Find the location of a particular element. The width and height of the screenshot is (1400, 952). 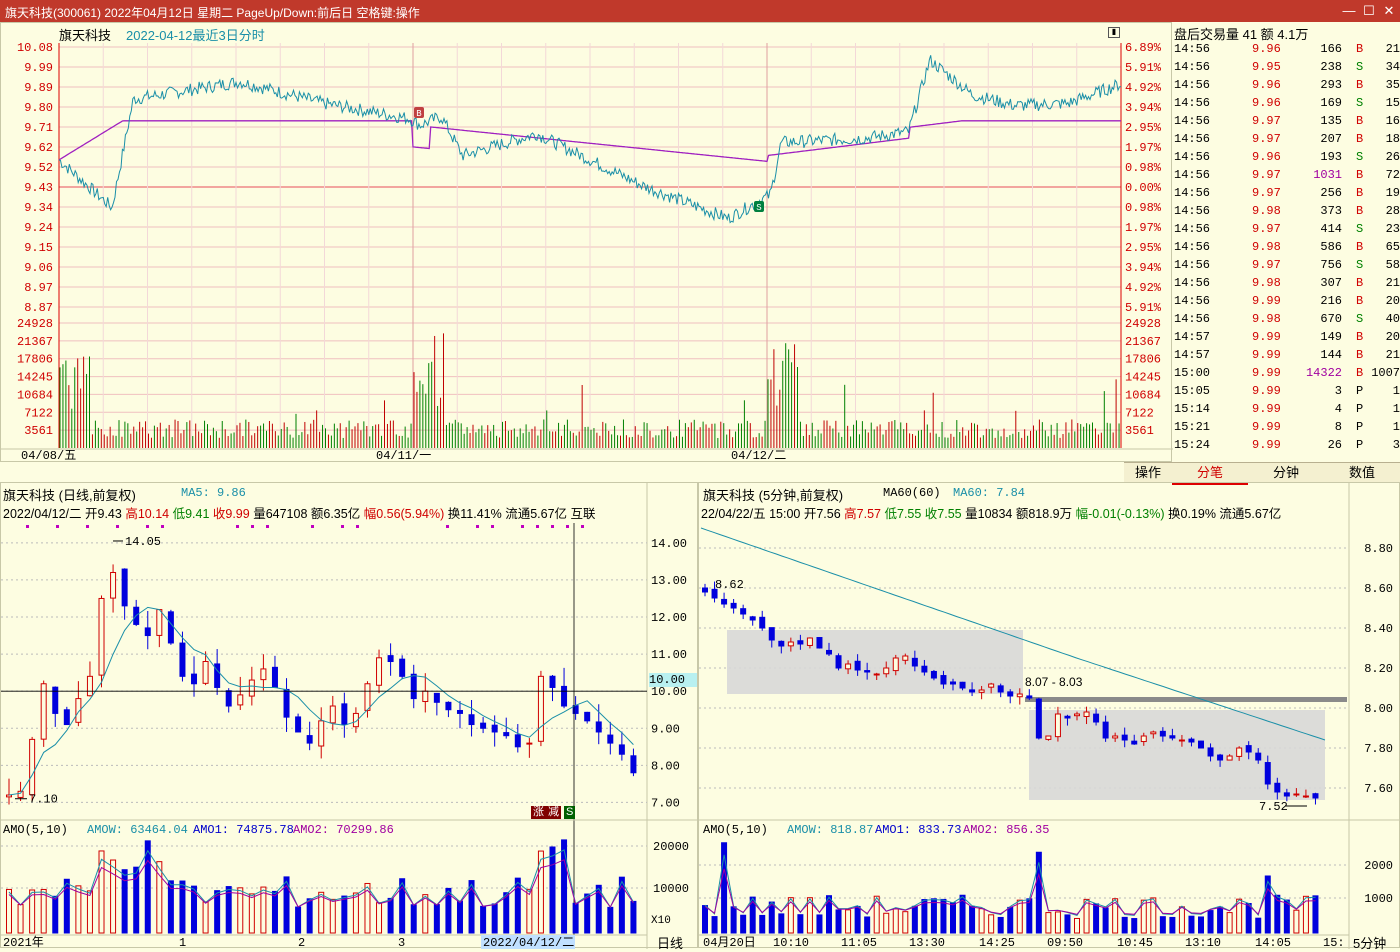

trade-row: 15:14 9.99 4 P 1 is located at coordinates (1286, 409).